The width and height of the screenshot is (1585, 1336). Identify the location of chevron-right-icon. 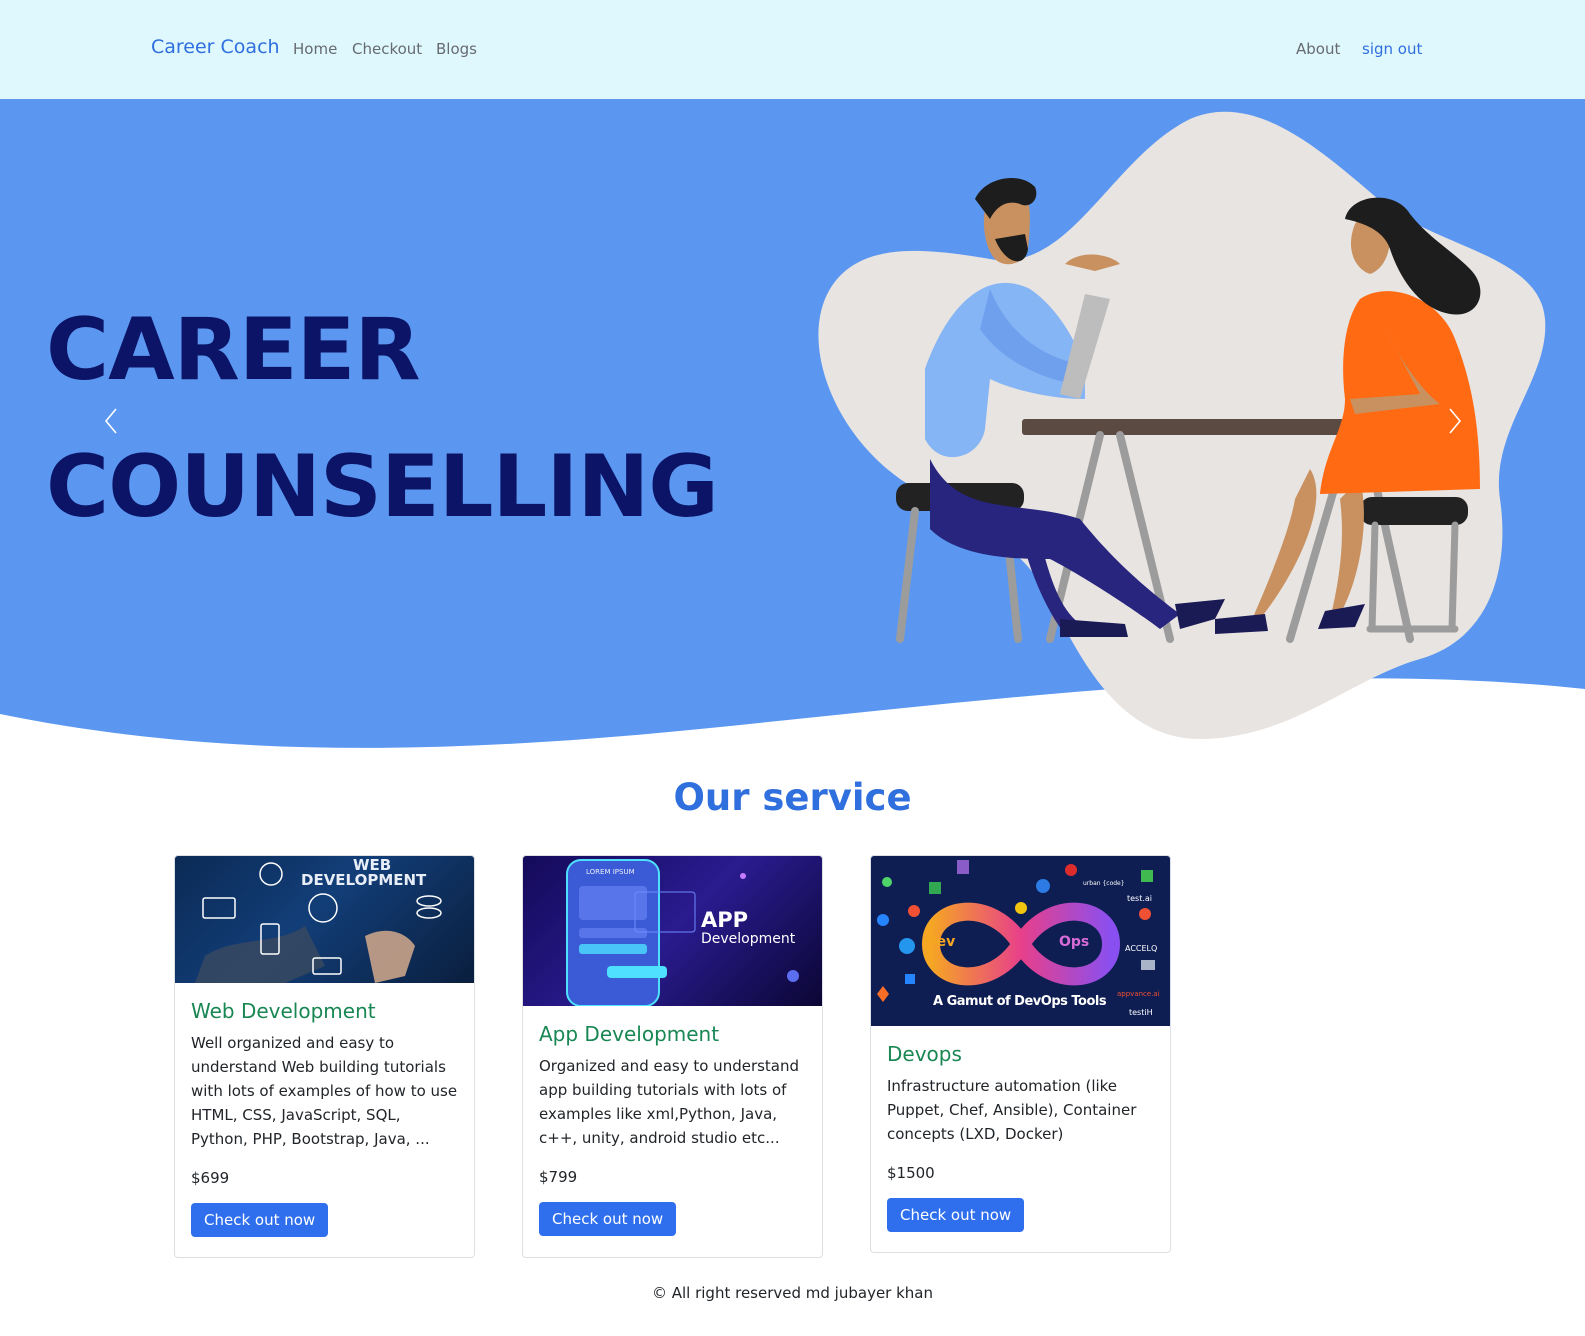
(1455, 421).